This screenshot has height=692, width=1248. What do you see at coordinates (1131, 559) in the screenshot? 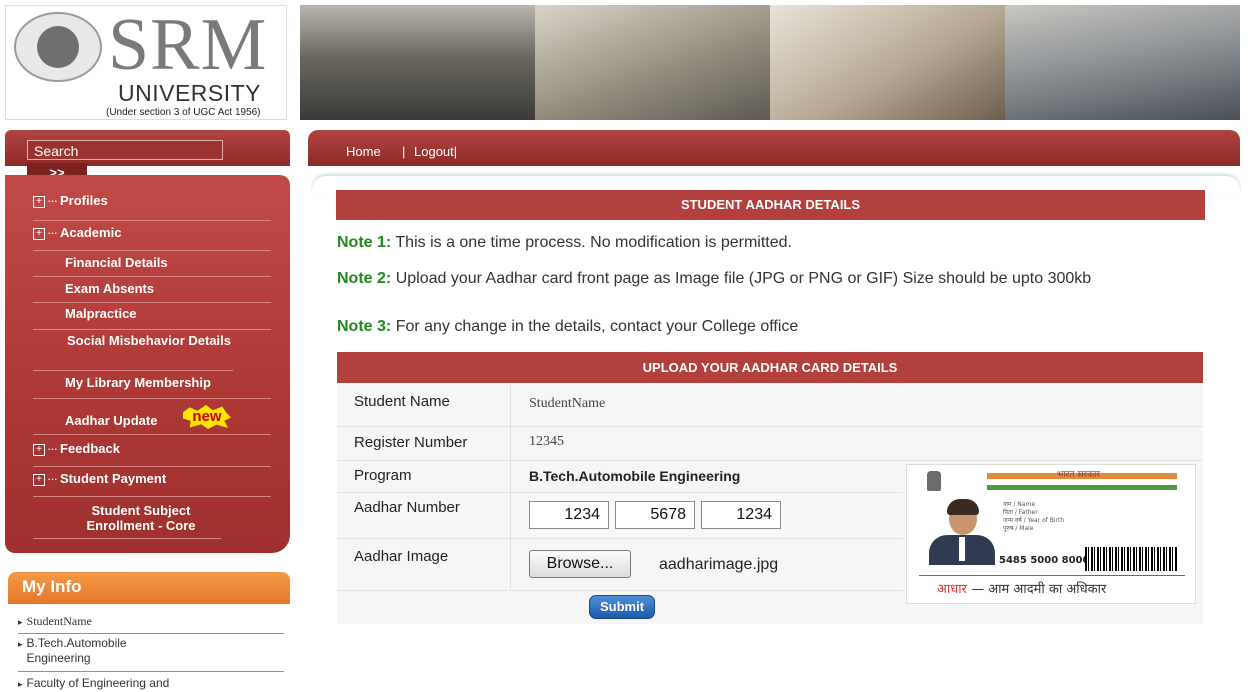
I see `barcode-icon` at bounding box center [1131, 559].